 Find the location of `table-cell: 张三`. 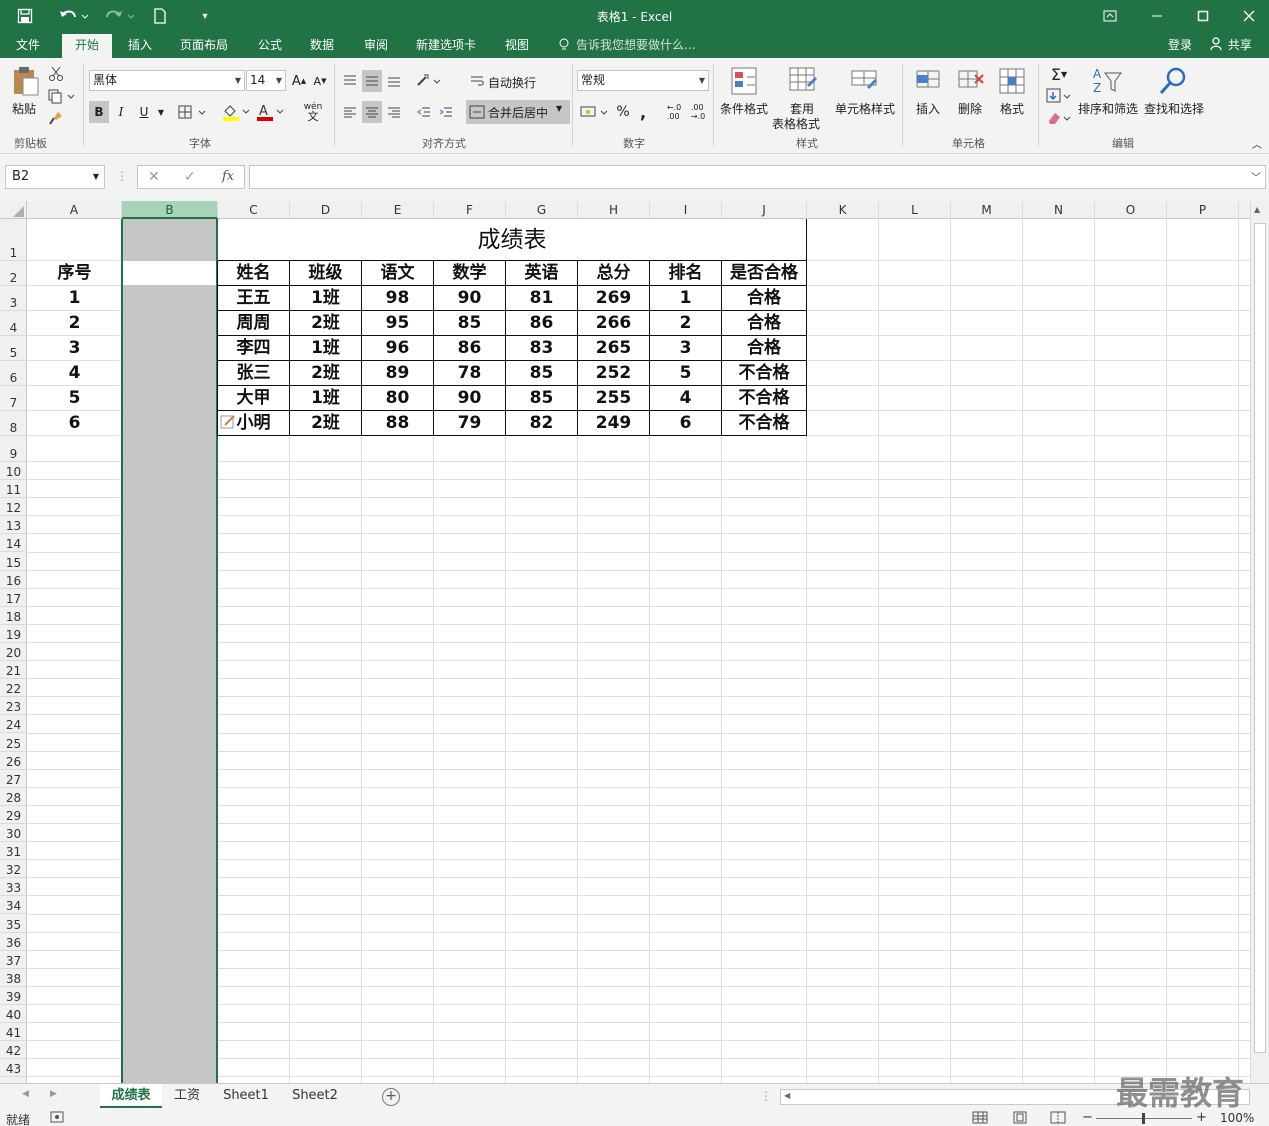

table-cell: 张三 is located at coordinates (254, 373).